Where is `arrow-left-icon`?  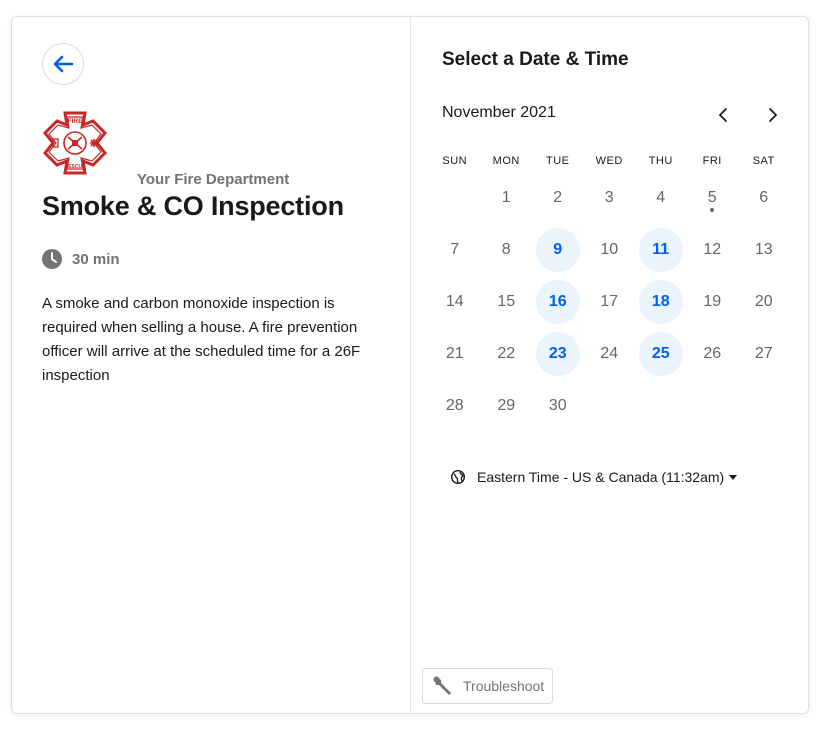 arrow-left-icon is located at coordinates (63, 64).